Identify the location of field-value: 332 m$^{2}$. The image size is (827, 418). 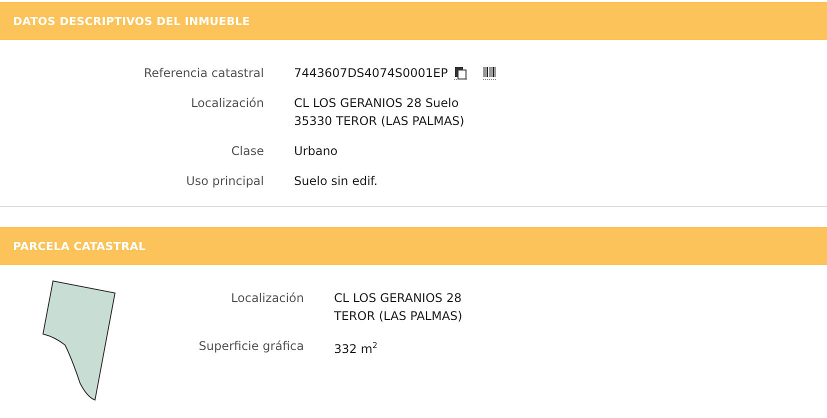
(356, 349).